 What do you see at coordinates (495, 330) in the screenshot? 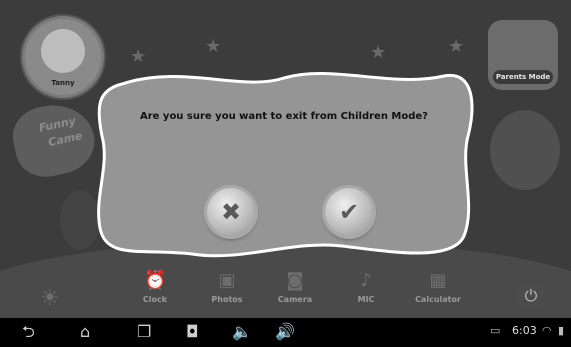
I see `notification-icon: ▭` at bounding box center [495, 330].